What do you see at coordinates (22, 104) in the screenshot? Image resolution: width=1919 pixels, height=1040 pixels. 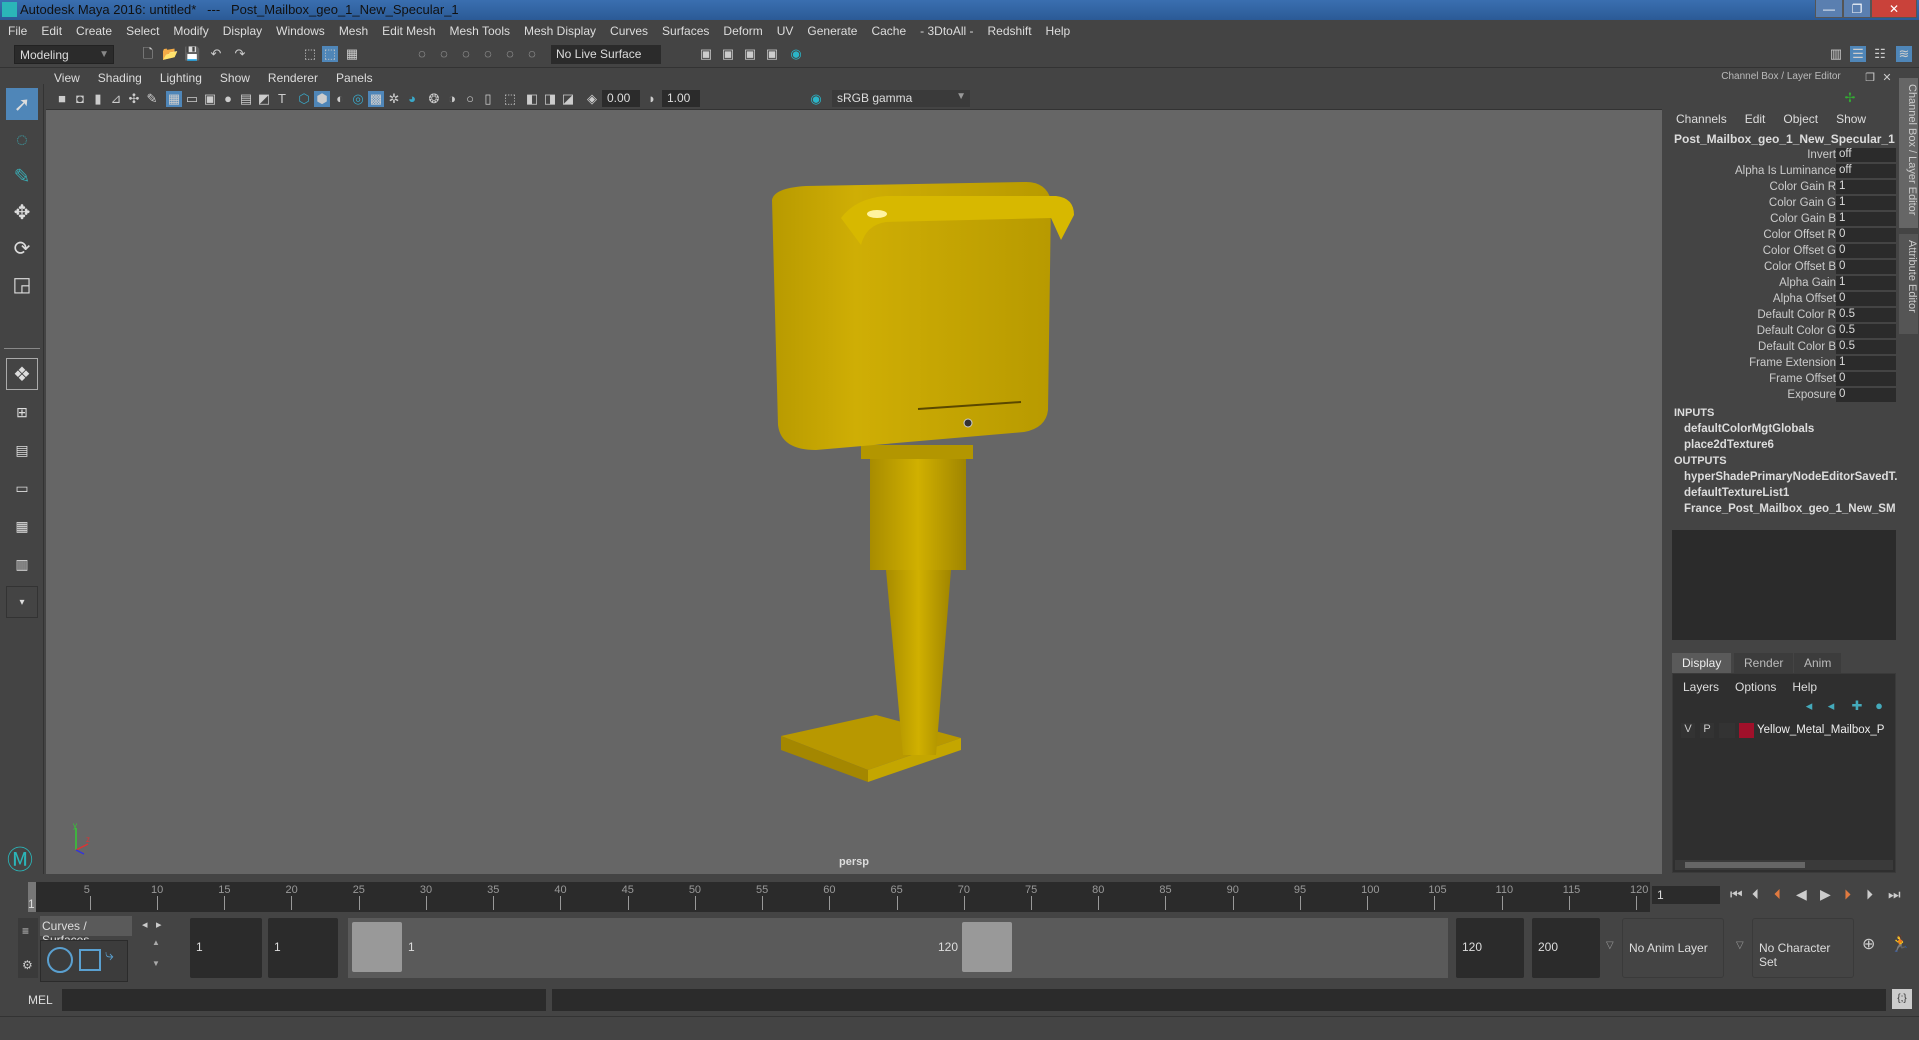 I see `select-tool-icon: ➚` at bounding box center [22, 104].